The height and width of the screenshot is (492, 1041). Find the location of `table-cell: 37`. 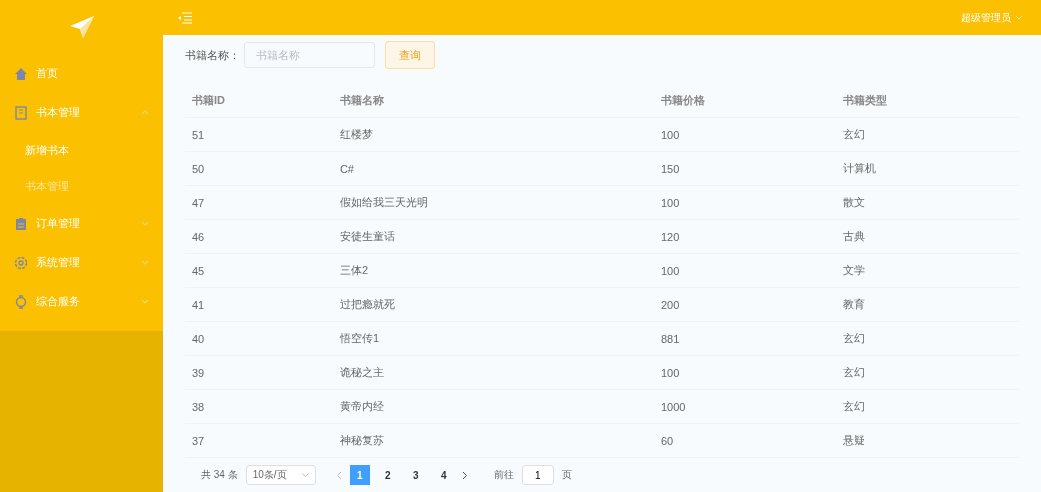

table-cell: 37 is located at coordinates (259, 440).